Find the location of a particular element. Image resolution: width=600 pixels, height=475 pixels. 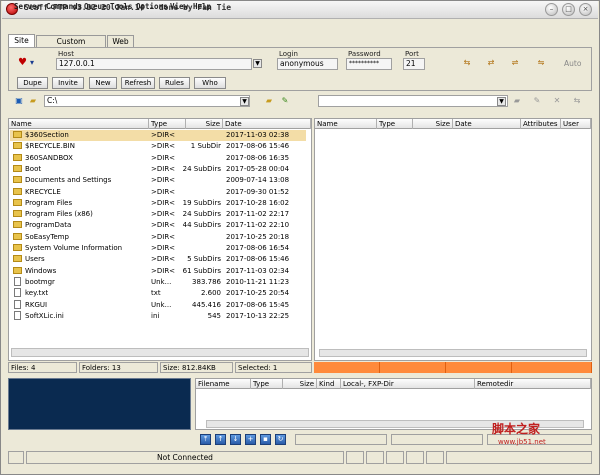

remote-col-user: User is located at coordinates (576, 124).